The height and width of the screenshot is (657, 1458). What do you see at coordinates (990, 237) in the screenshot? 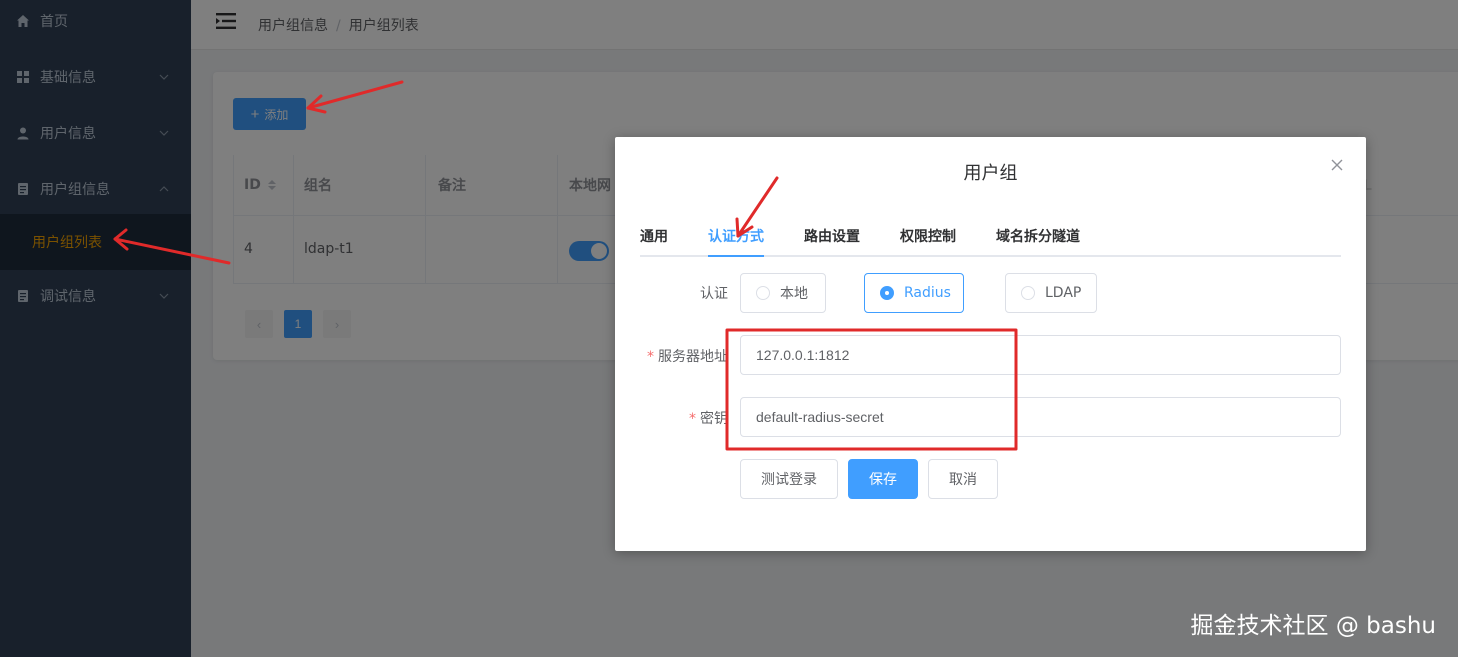
I see `dialog-tabs: 通用 认证方式 路由设置 权限控制 域名拆分隧道` at bounding box center [990, 237].